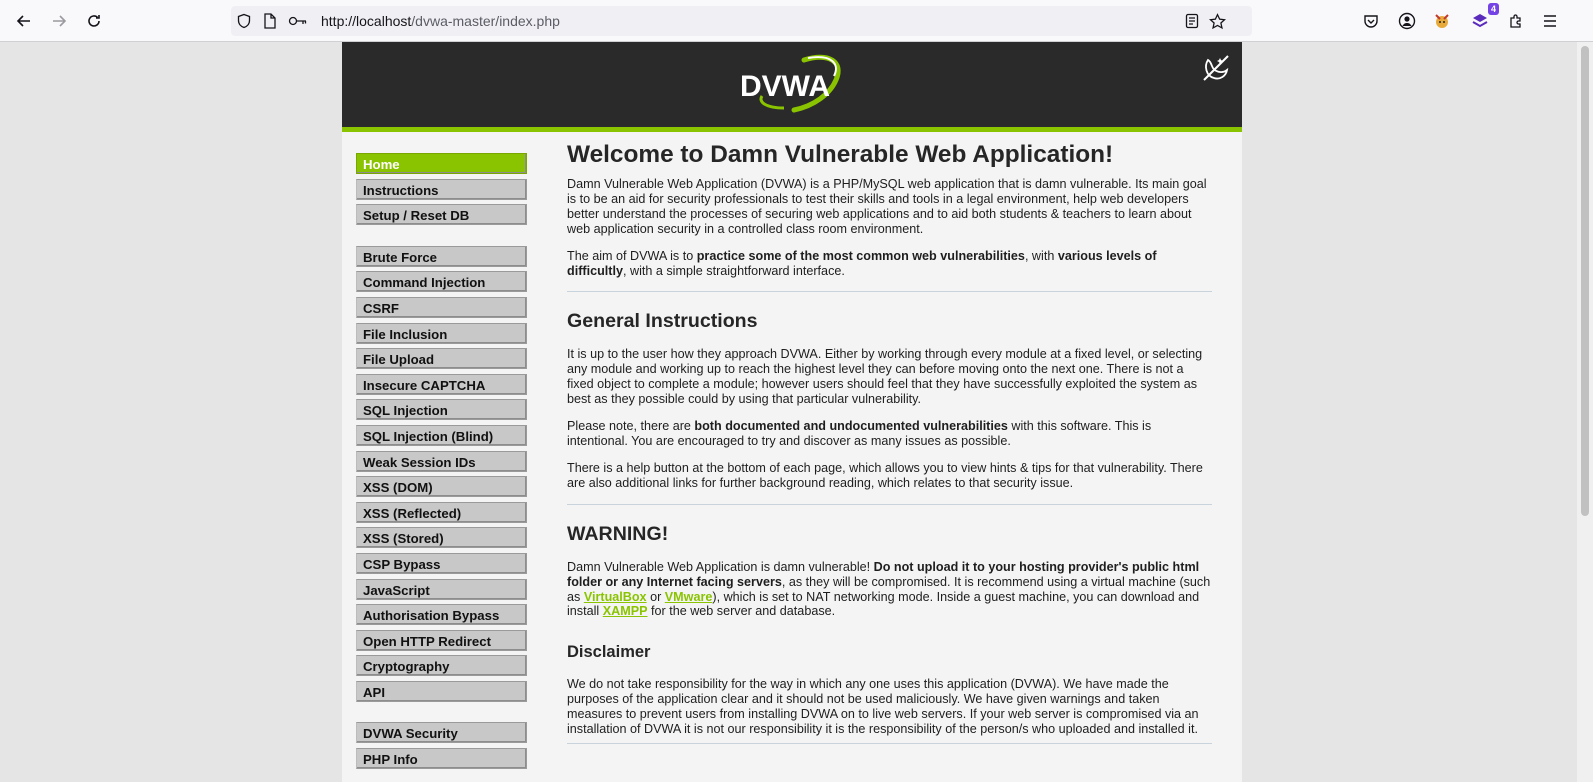 The height and width of the screenshot is (782, 1593). Describe the element at coordinates (662, 321) in the screenshot. I see `instructions-heading: General Instructions` at that location.